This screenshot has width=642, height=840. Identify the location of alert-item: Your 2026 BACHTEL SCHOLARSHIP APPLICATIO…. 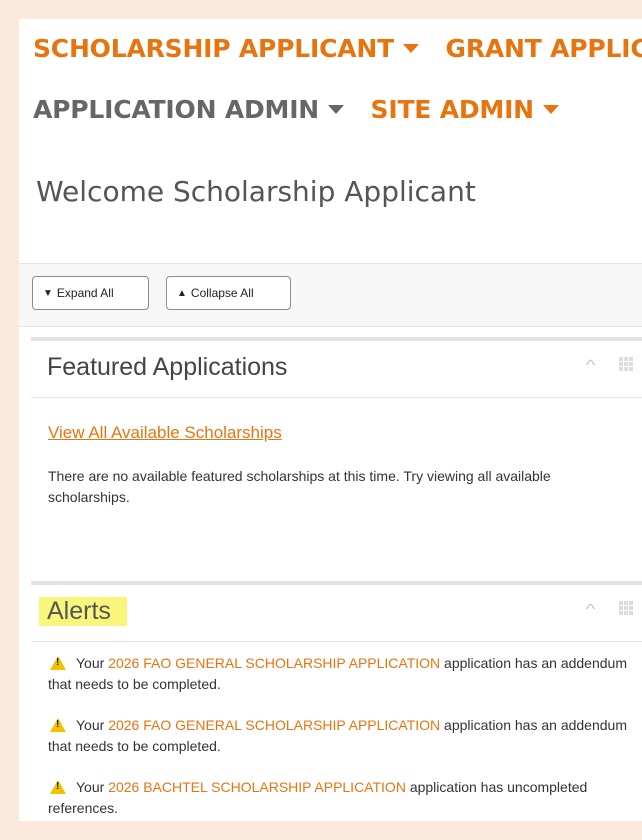
(338, 798).